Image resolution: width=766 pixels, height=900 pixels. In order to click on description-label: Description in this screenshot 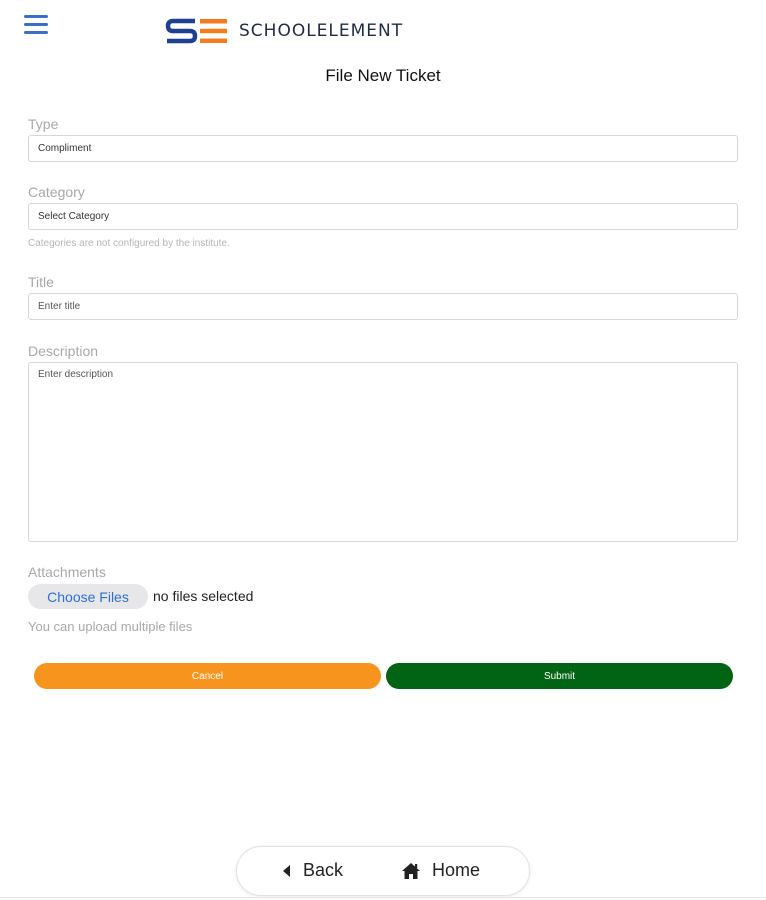, I will do `click(63, 351)`.